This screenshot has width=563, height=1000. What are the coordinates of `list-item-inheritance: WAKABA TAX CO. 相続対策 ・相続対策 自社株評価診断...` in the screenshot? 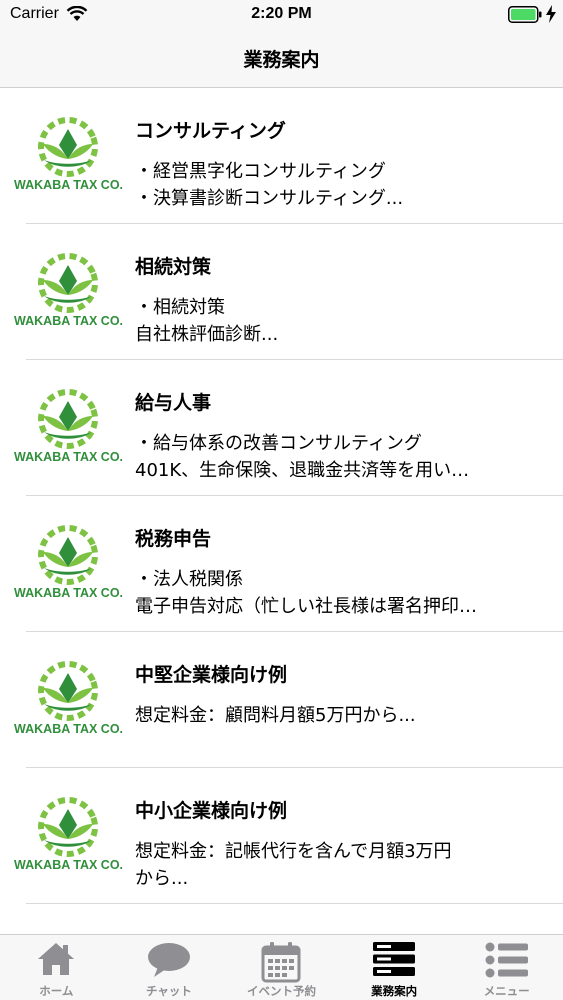 It's located at (281, 292).